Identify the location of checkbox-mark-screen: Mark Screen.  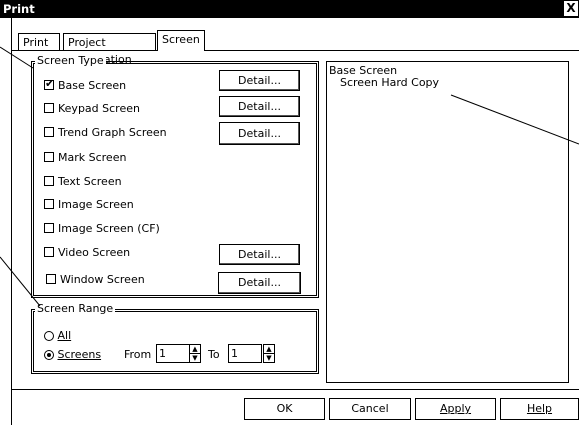
(85, 157).